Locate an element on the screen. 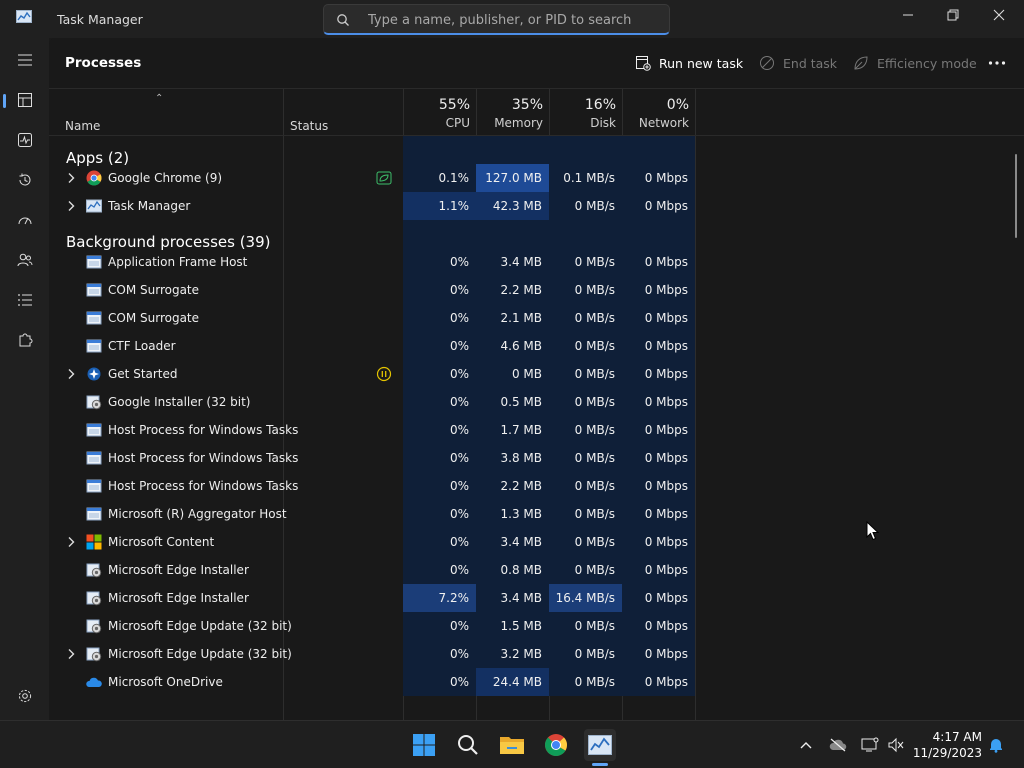 This screenshot has width=1024, height=768. installer-icon is located at coordinates (94, 626).